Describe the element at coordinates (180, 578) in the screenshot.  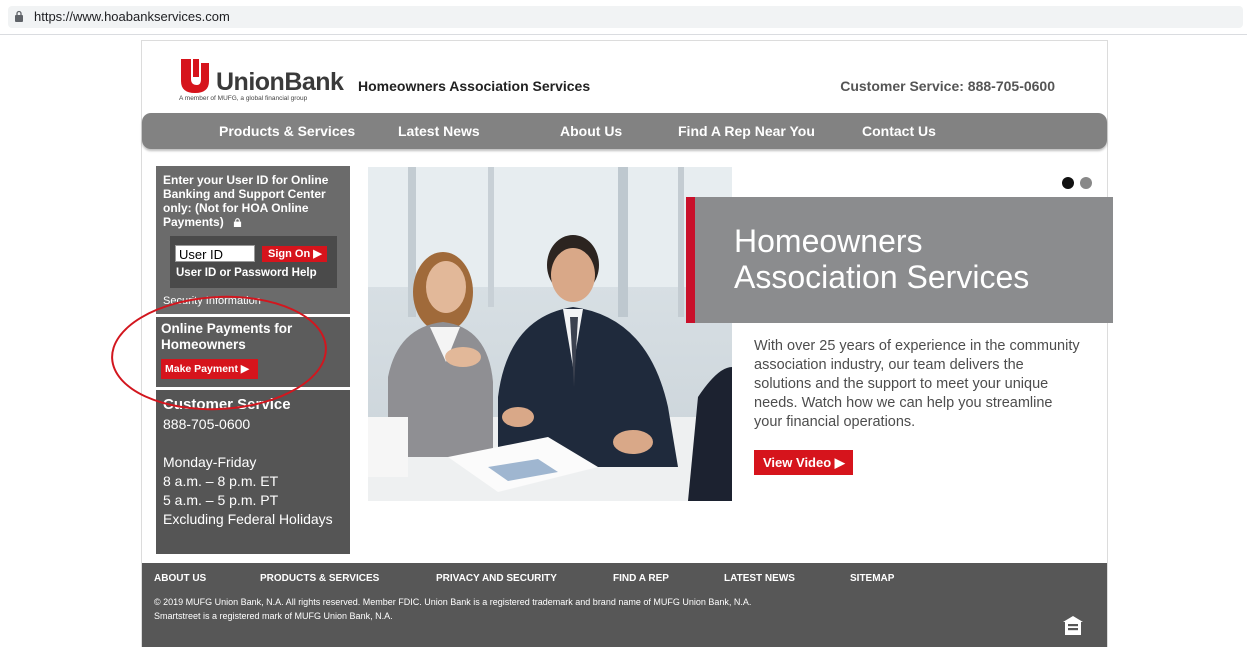
I see `footer-link-about-us: ABOUT US` at that location.